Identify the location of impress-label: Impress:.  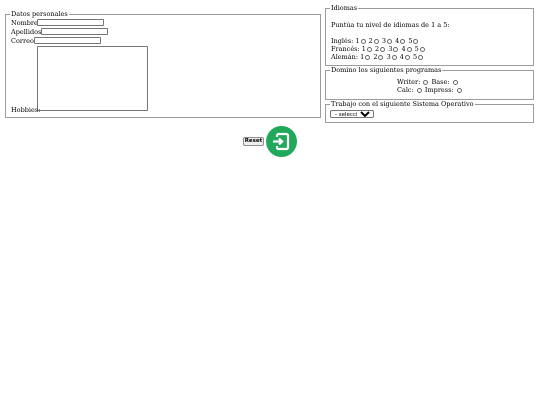
(439, 90).